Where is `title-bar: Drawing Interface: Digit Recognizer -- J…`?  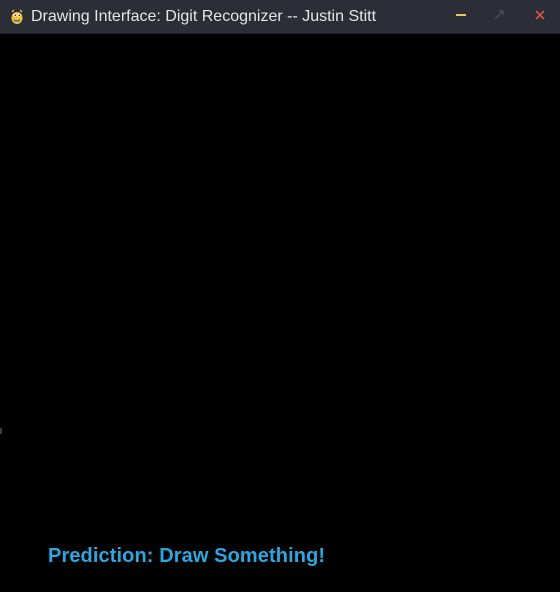
title-bar: Drawing Interface: Digit Recognizer -- J… is located at coordinates (280, 17).